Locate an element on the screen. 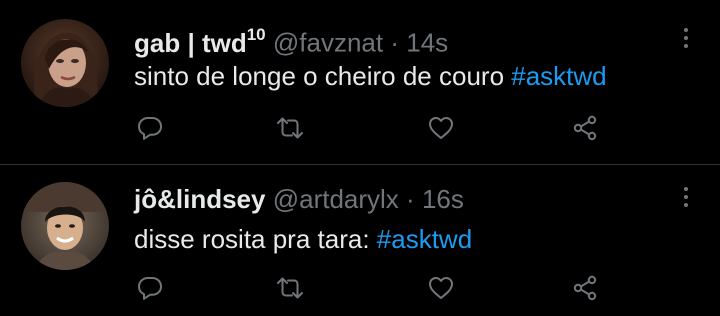 The image size is (720, 316). tweet-header: gab | twd10 @favznat · 14s is located at coordinates (291, 40).